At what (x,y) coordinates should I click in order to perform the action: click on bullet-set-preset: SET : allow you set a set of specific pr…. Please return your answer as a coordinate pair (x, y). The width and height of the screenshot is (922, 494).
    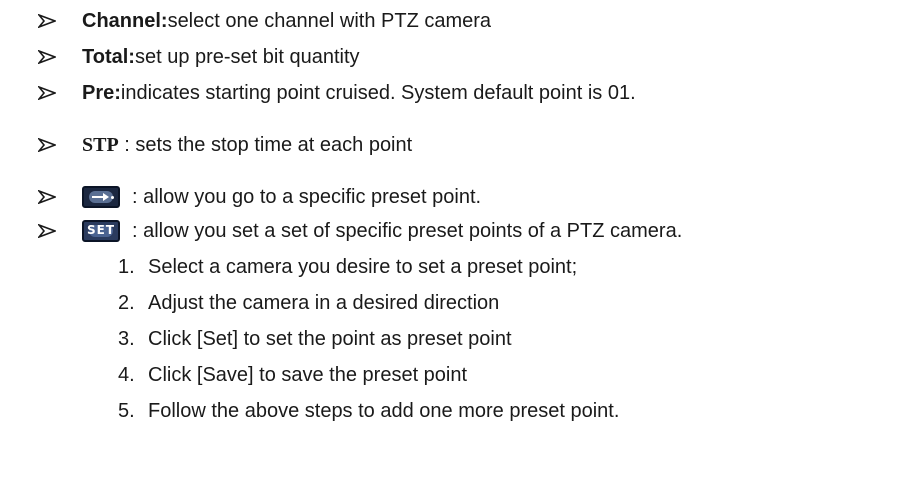
    Looking at the image, I should click on (360, 231).